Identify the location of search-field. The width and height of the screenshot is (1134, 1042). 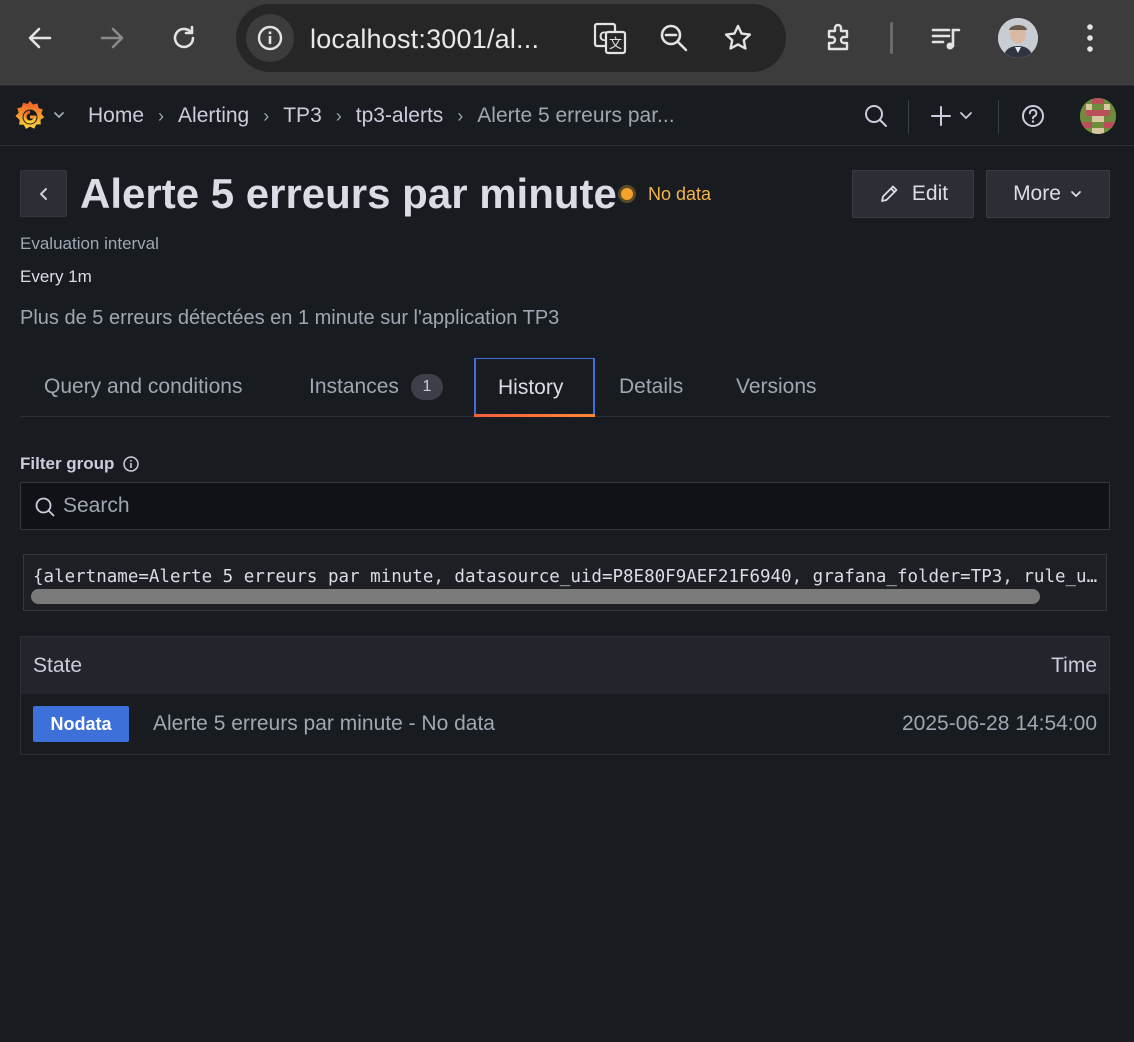
(565, 506).